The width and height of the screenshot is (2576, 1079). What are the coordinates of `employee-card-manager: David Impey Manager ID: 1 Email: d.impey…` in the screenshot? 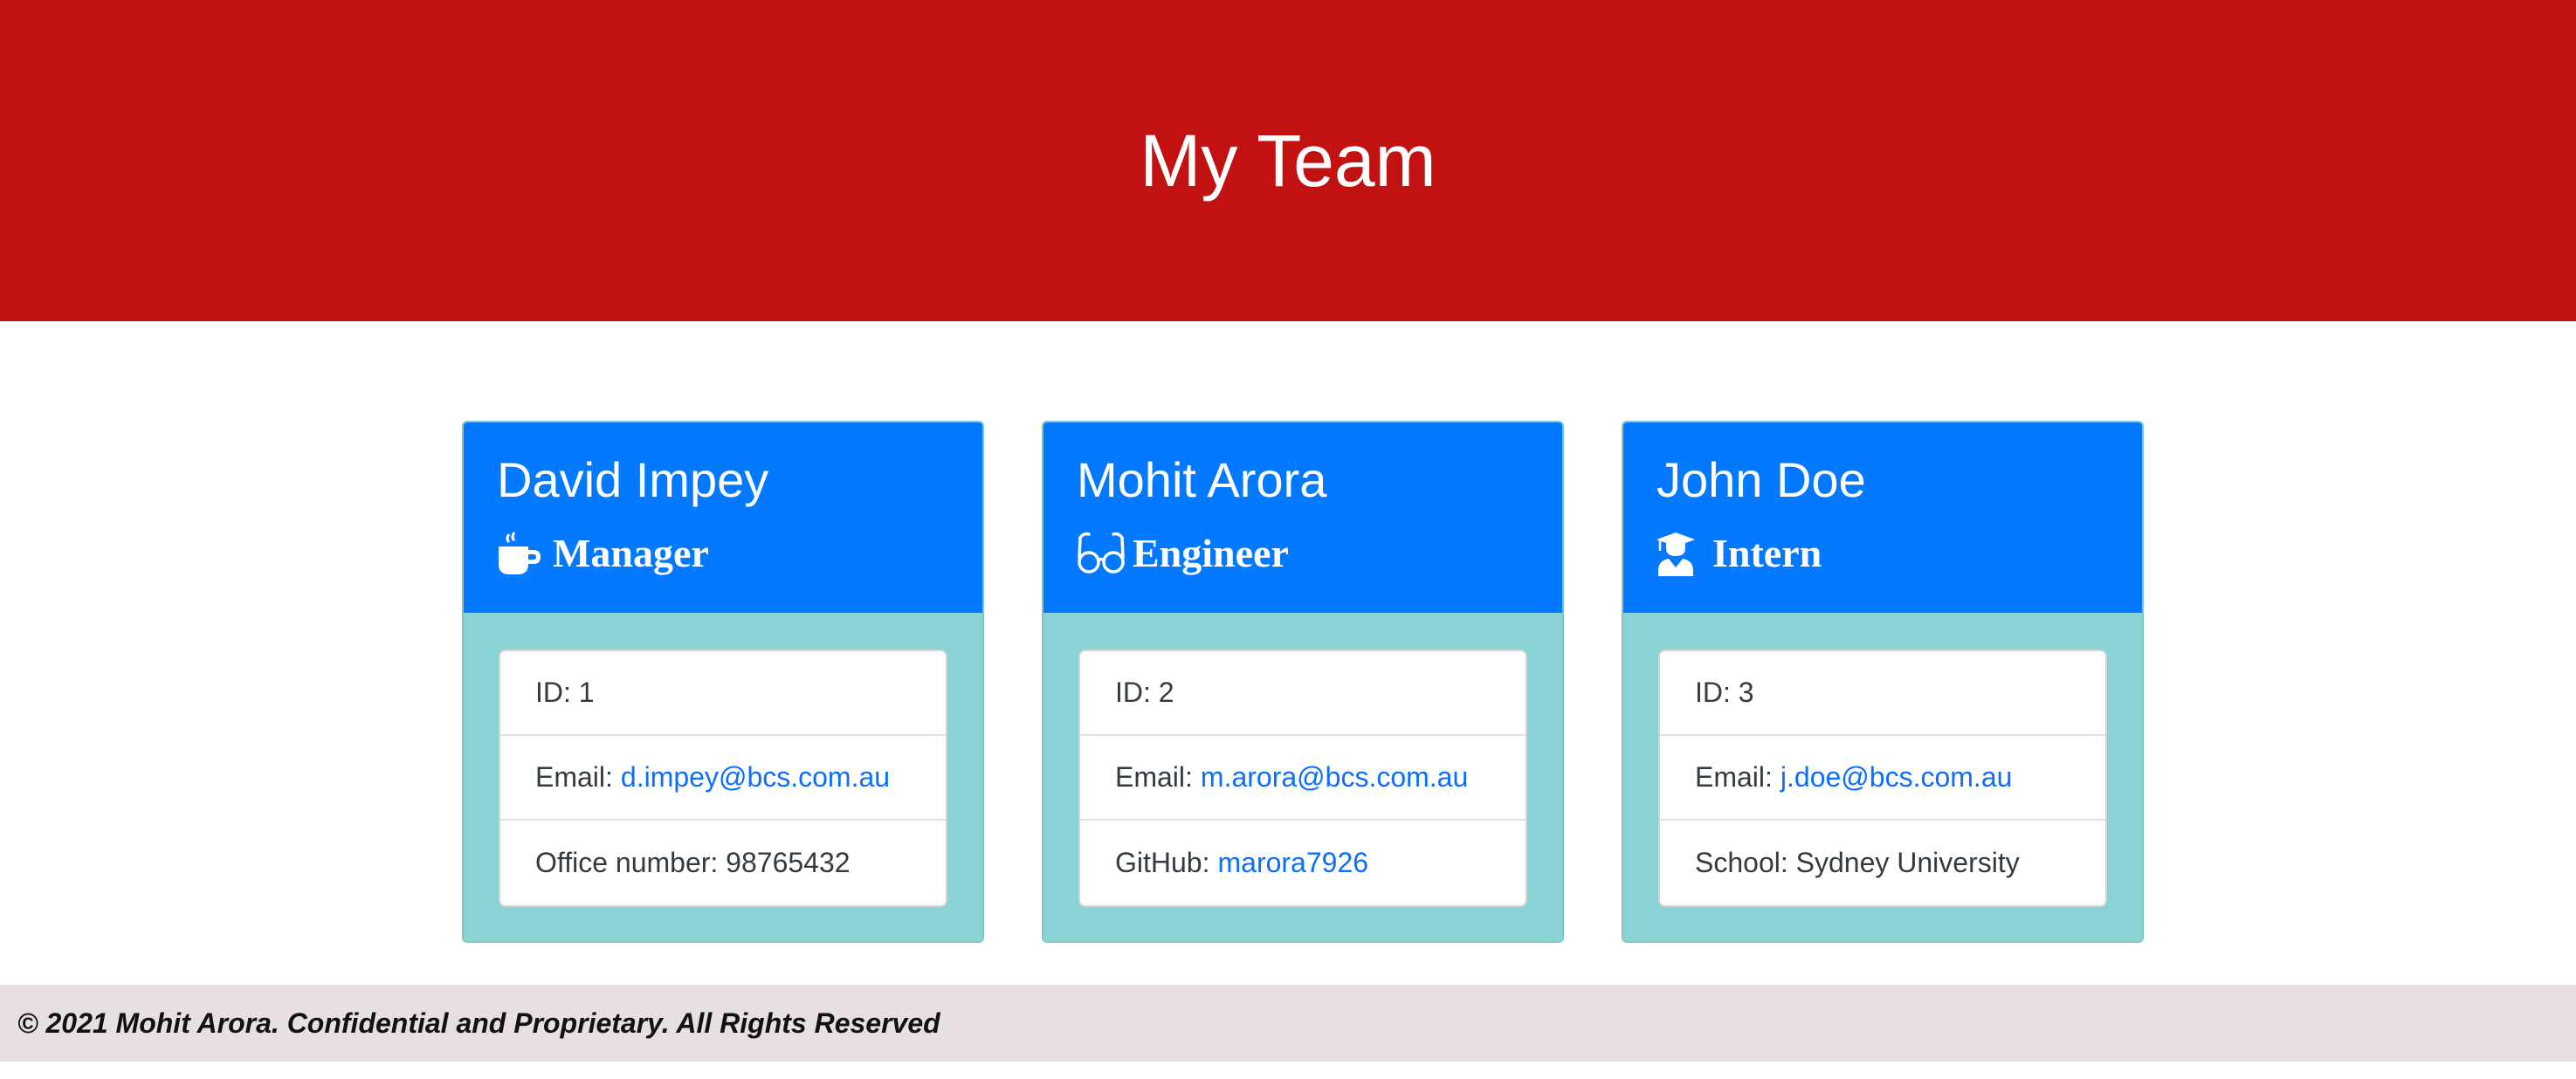 It's located at (723, 682).